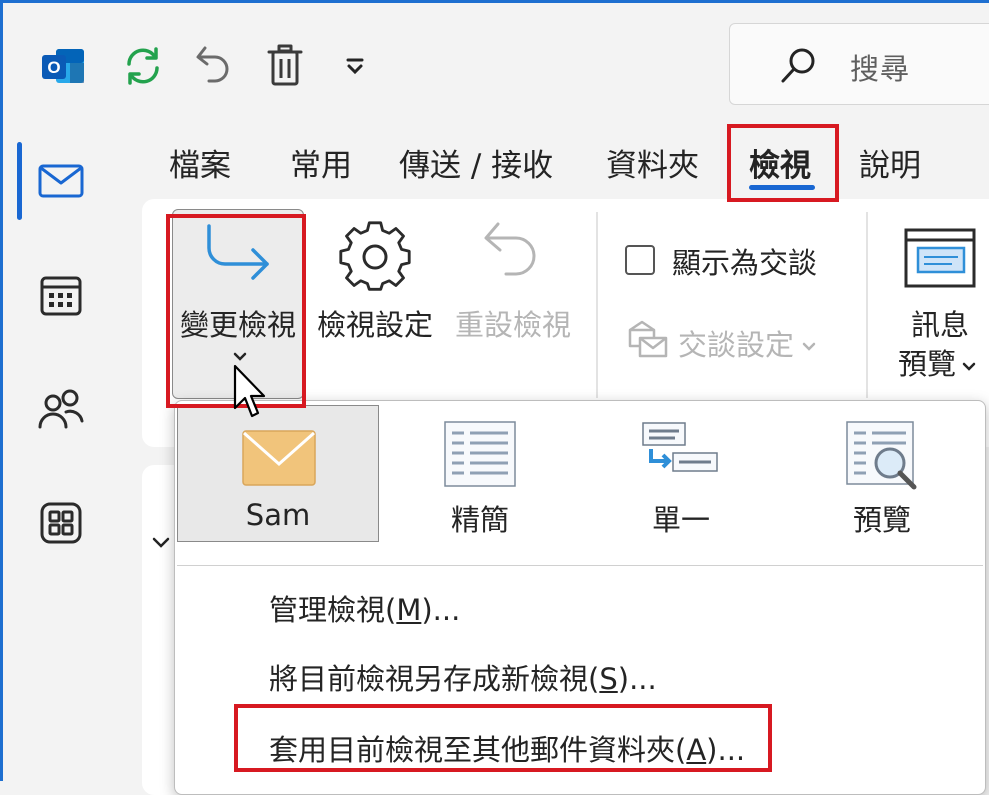 The width and height of the screenshot is (989, 795). I want to click on highlight-box-apply-view, so click(503, 738).